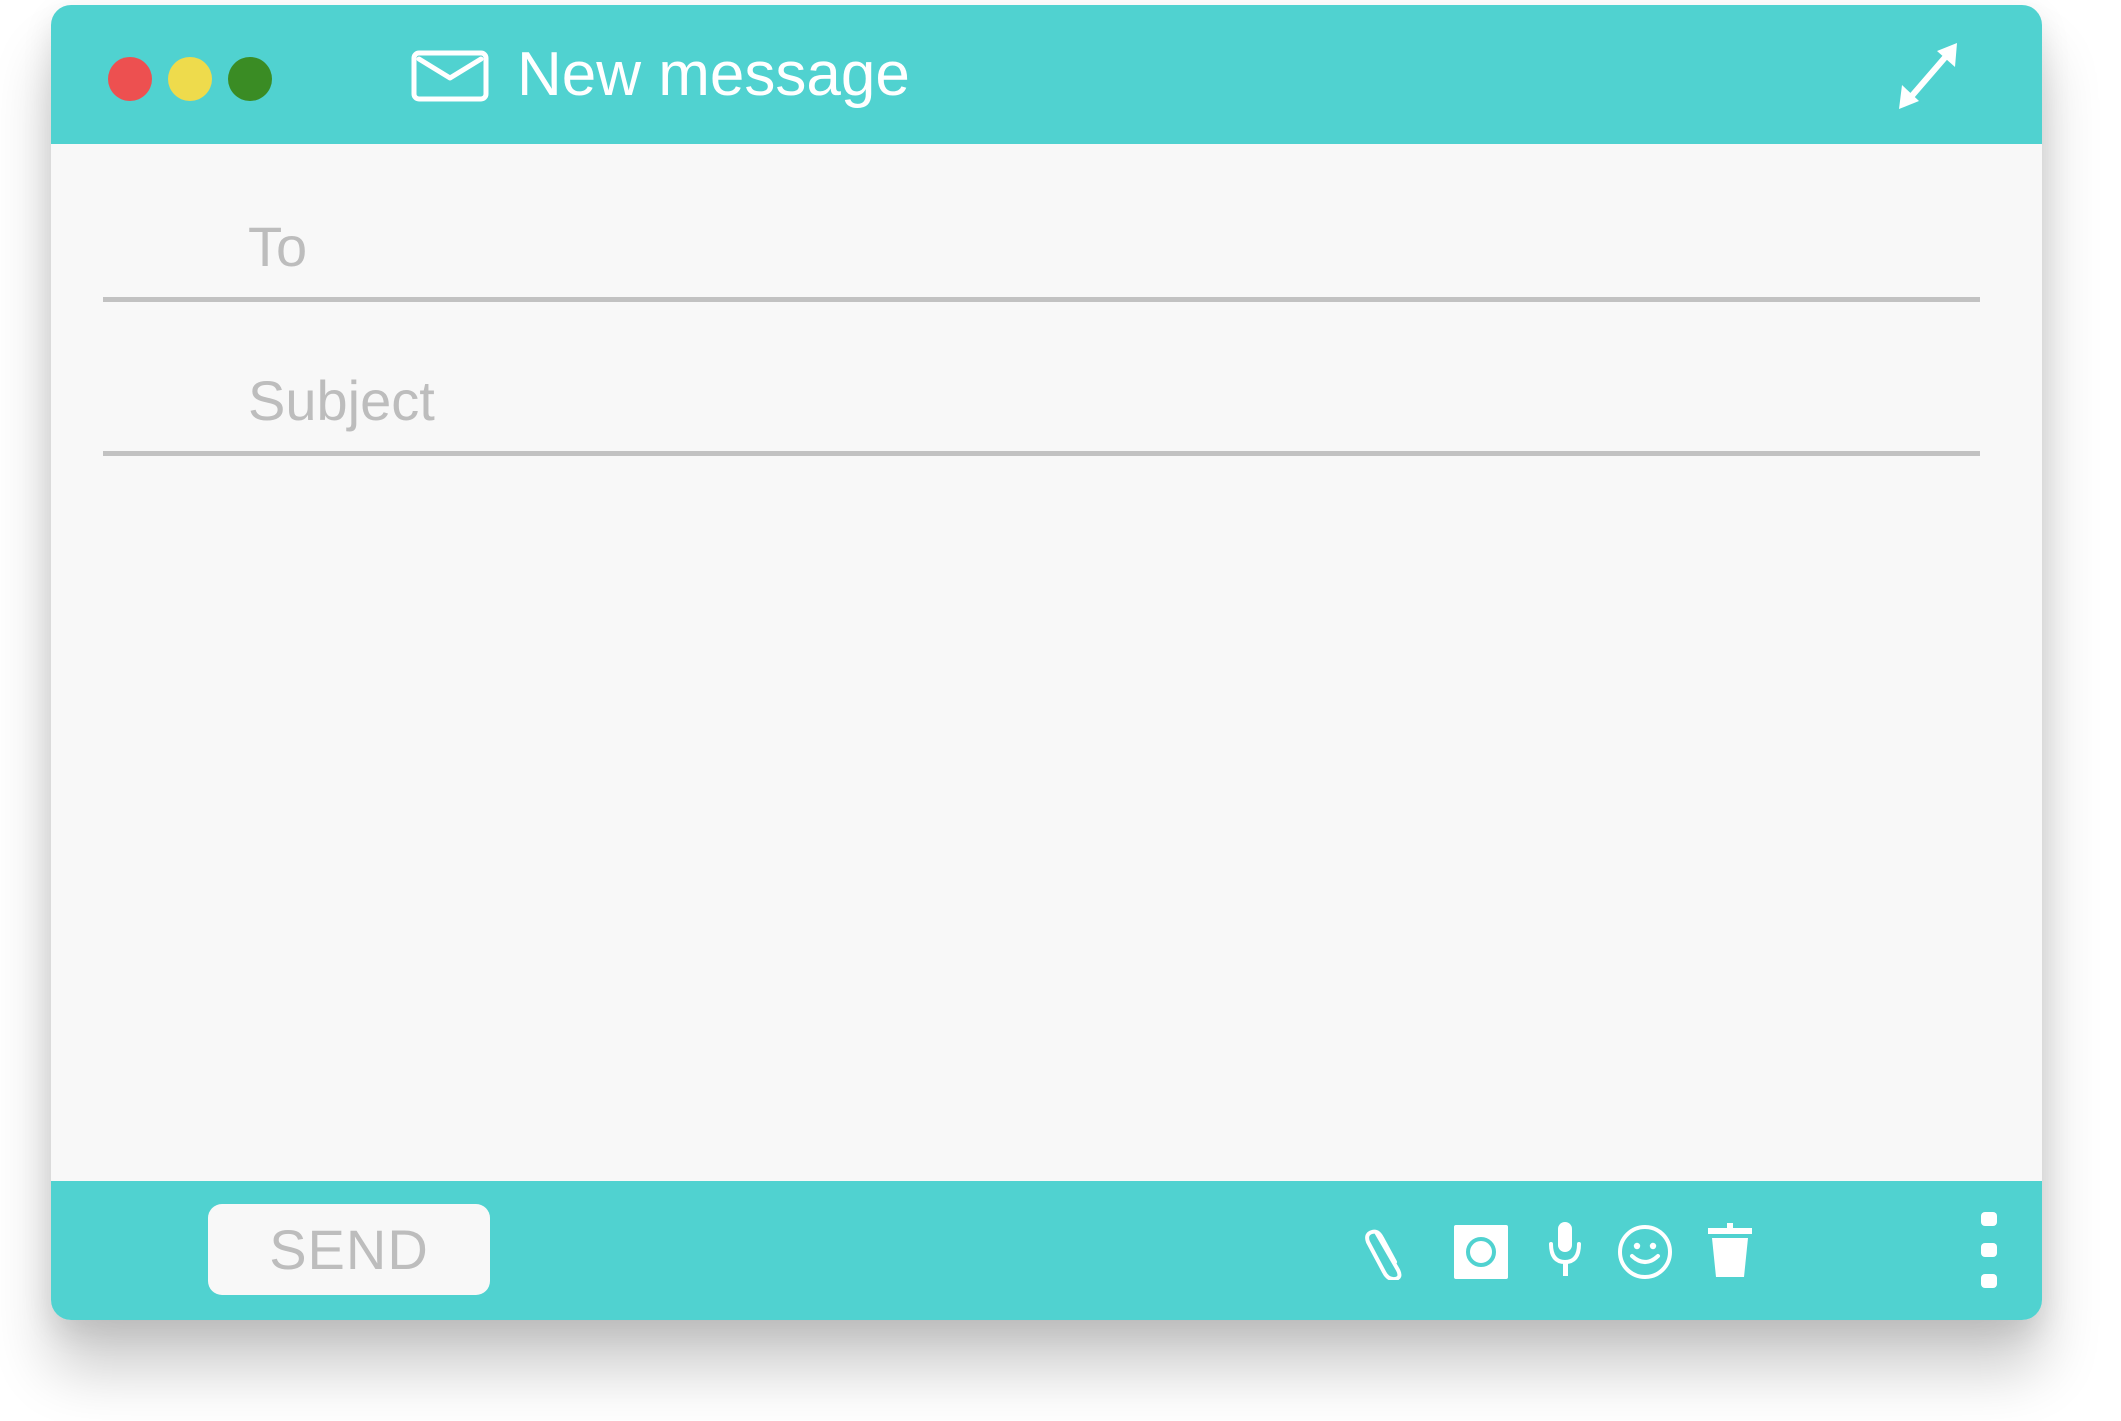 This screenshot has height=1421, width=2121. What do you see at coordinates (341, 400) in the screenshot?
I see `subject-placeholder: Subject` at bounding box center [341, 400].